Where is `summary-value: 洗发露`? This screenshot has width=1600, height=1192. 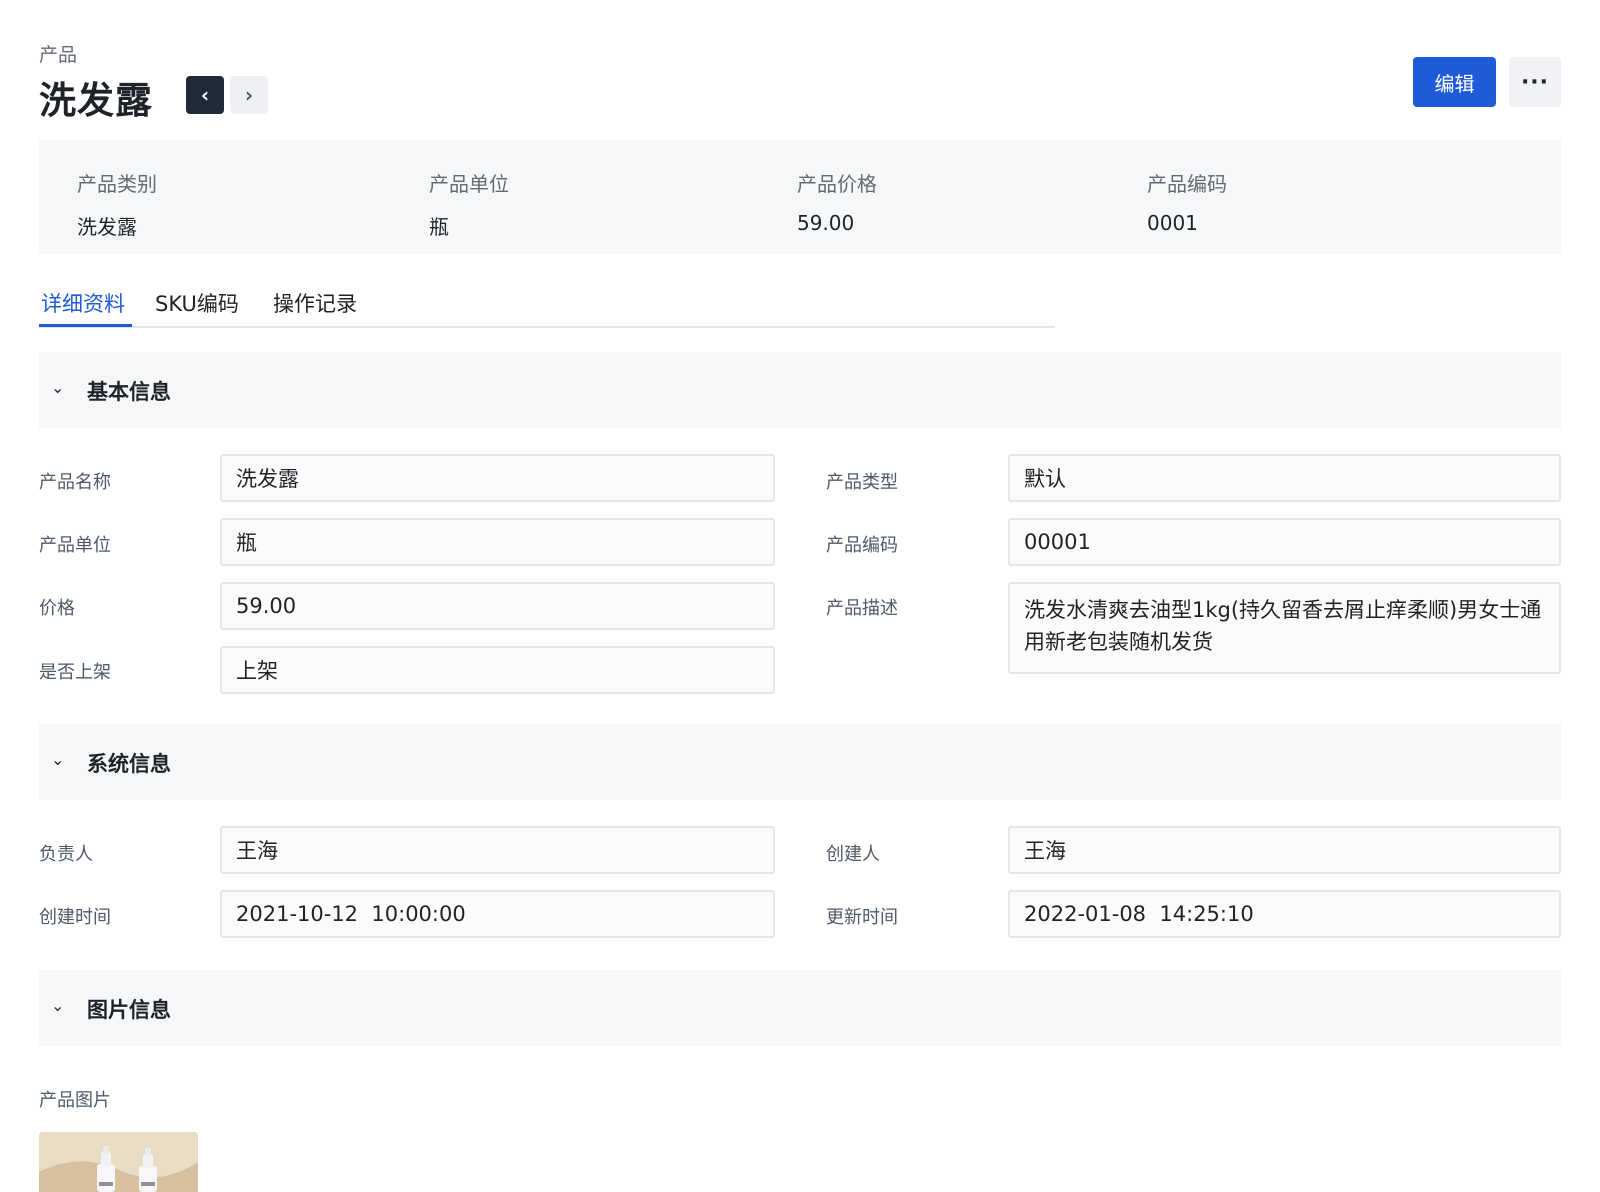
summary-value: 洗发露 is located at coordinates (107, 227).